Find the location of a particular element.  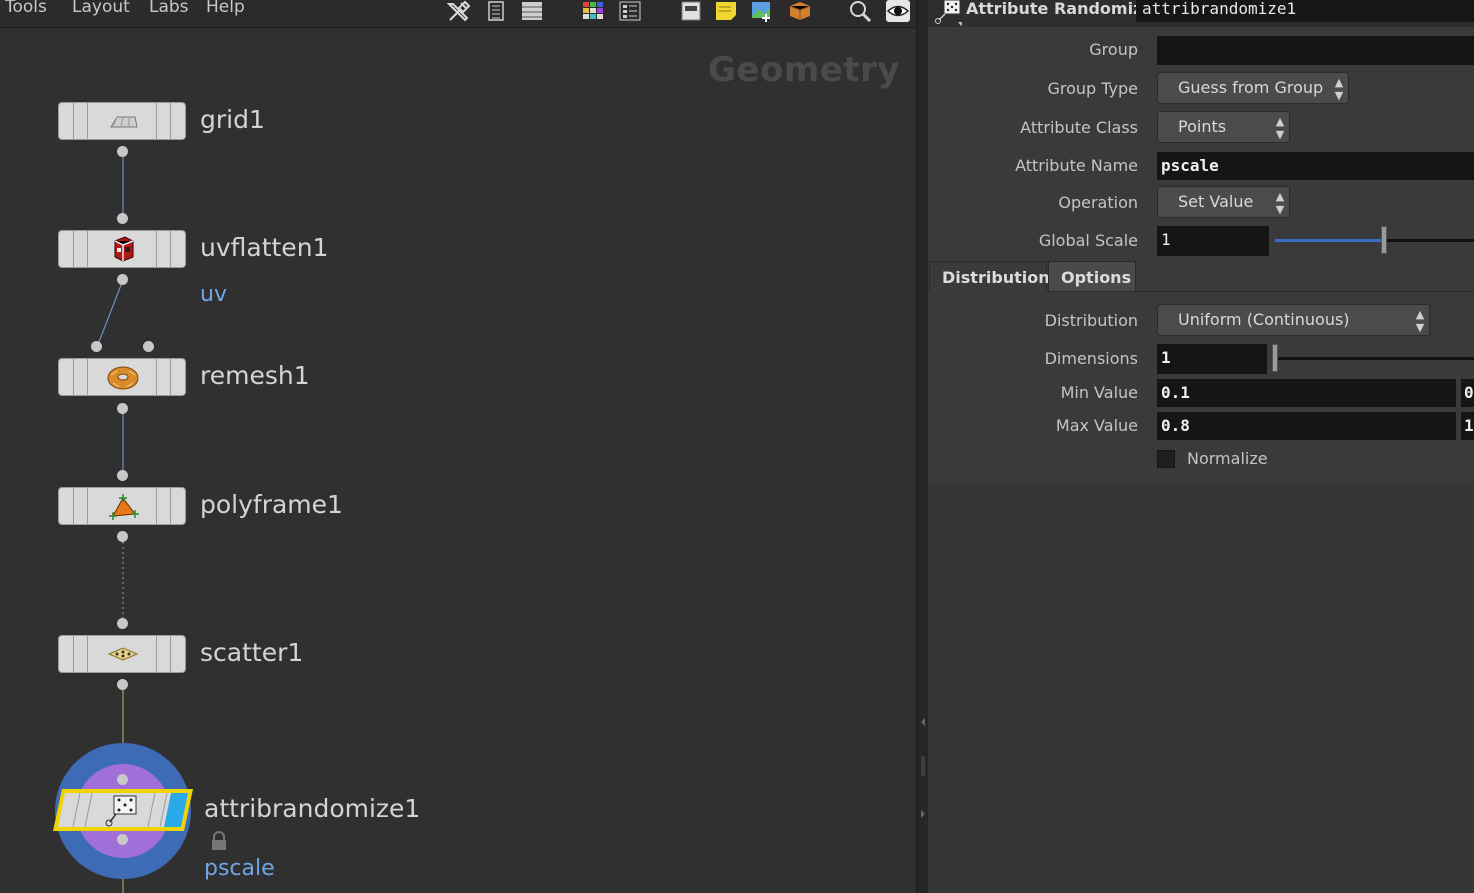

dimensions-label: Dimensions is located at coordinates (1091, 358).